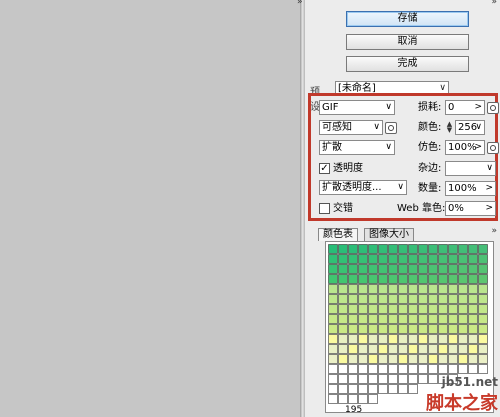 The width and height of the screenshot is (500, 417). Describe the element at coordinates (351, 127) in the screenshot. I see `reduction-select: 可感知 ∨` at that location.